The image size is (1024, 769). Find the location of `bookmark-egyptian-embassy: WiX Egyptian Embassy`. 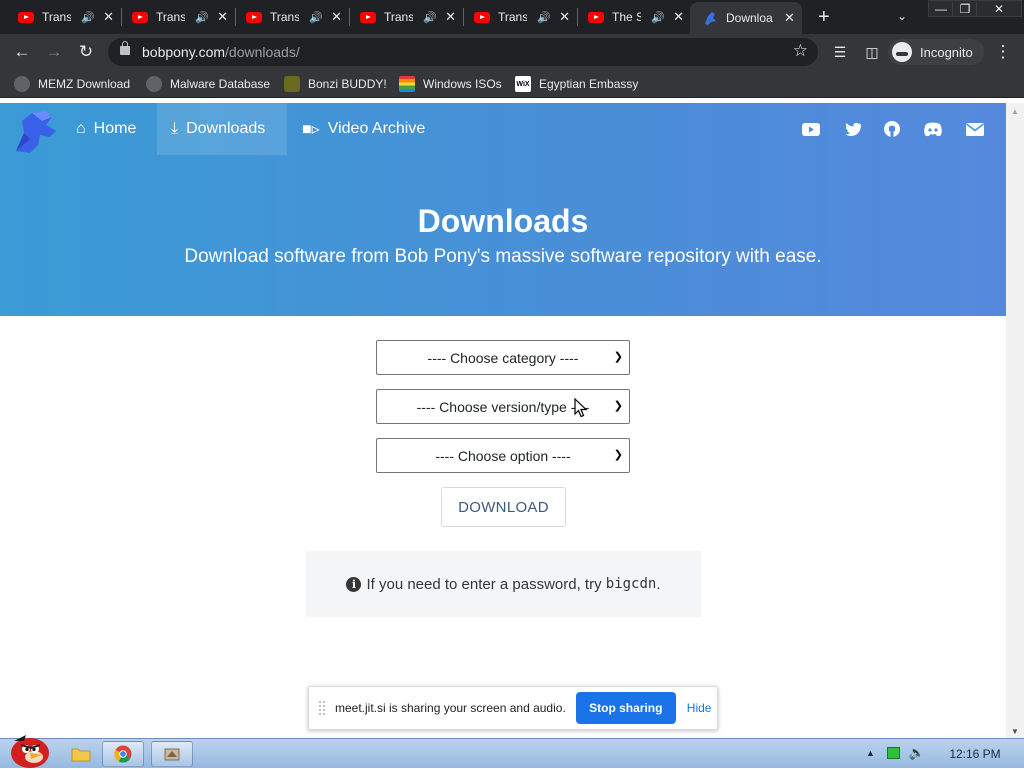

bookmark-egyptian-embassy: WiX Egyptian Embassy is located at coordinates (576, 84).